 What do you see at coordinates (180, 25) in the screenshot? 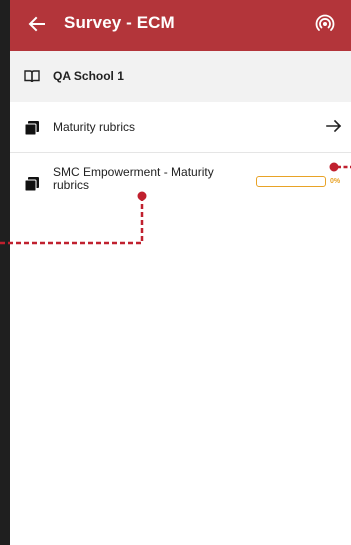
I see `app-bar: Survey - ECM` at bounding box center [180, 25].